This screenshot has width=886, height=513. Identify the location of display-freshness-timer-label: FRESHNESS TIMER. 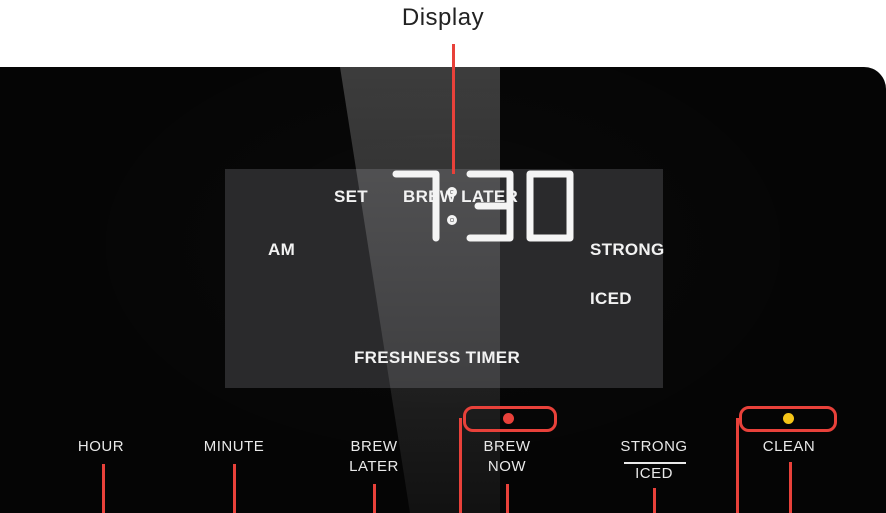
(437, 357).